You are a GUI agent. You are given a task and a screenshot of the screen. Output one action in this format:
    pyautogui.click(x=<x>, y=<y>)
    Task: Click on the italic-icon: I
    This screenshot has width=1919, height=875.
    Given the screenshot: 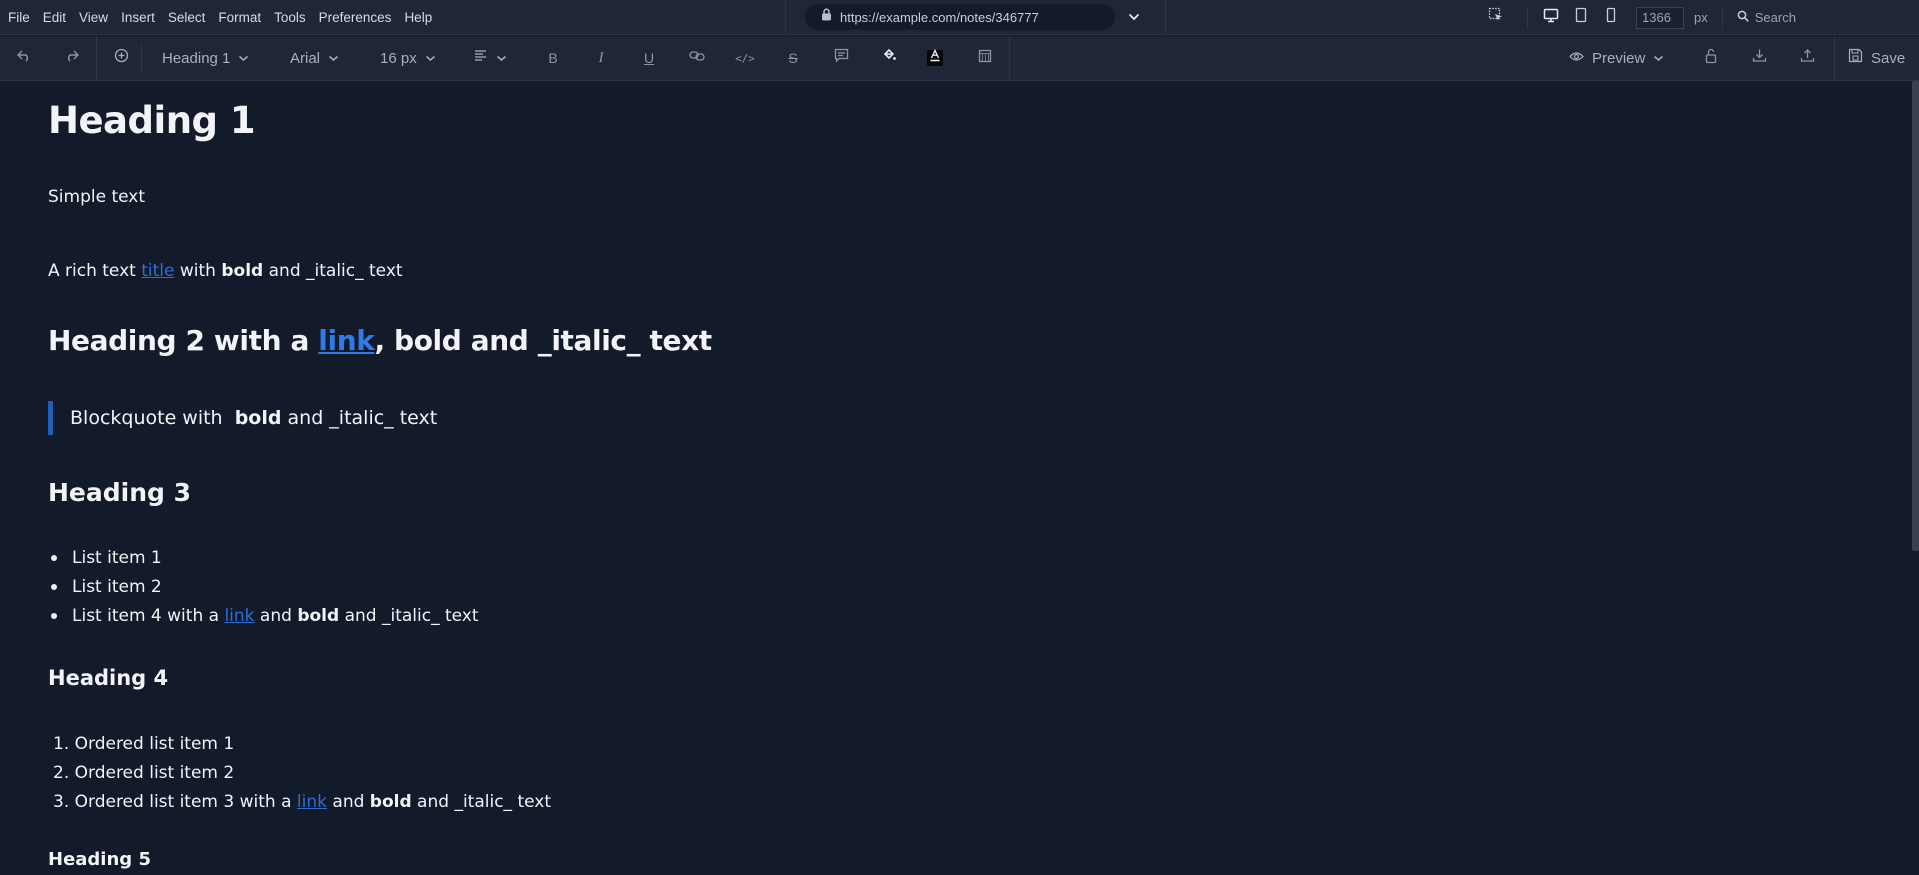 What is the action you would take?
    pyautogui.click(x=601, y=57)
    